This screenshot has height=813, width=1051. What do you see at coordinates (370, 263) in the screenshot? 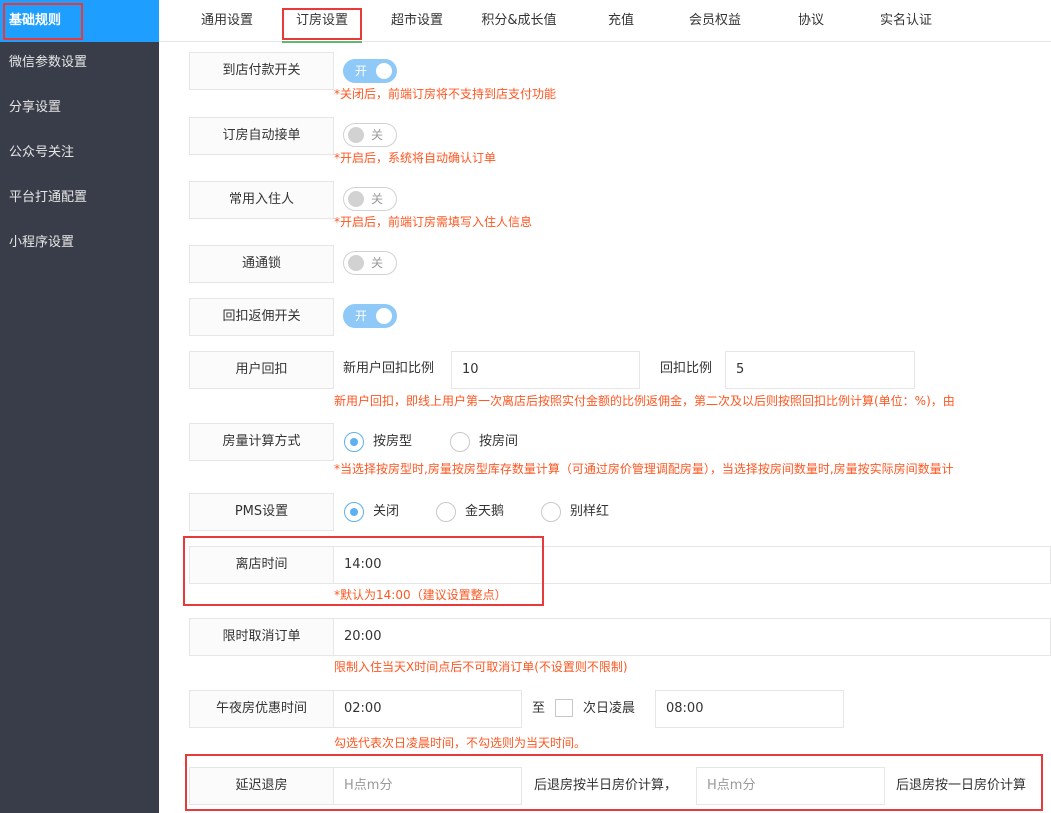
I see `ttlock-switch: 关` at bounding box center [370, 263].